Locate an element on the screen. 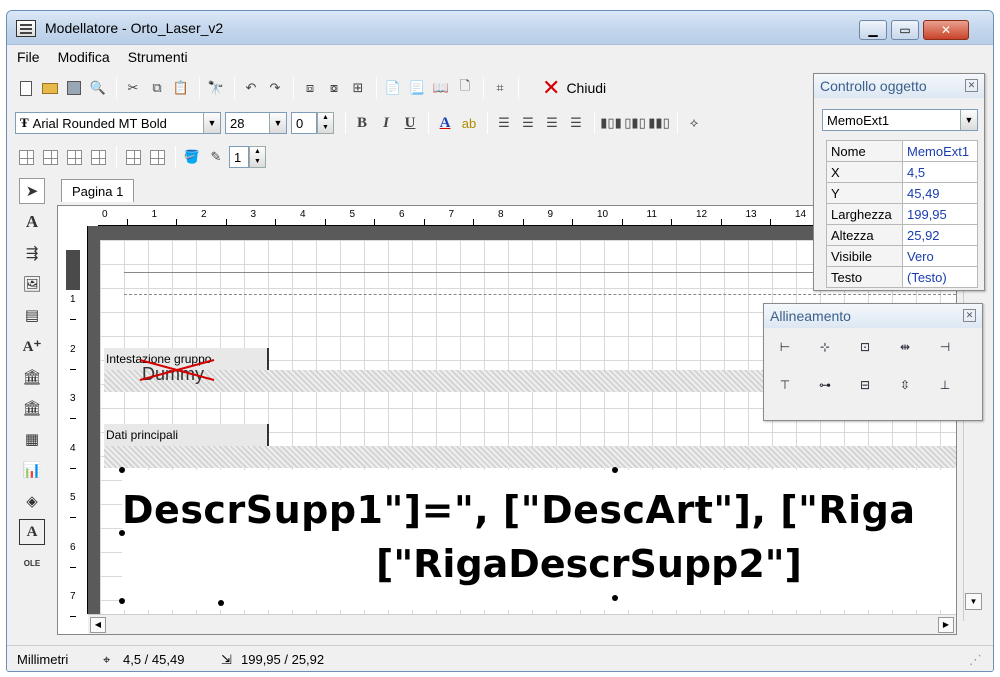  page-setup-icon: 📄 is located at coordinates (393, 88).